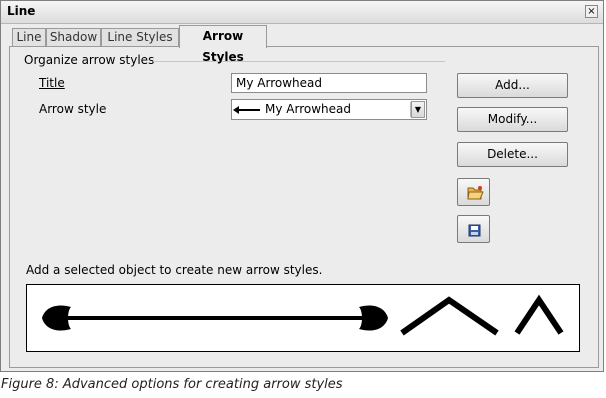 This screenshot has height=398, width=606. Describe the element at coordinates (302, 12) in the screenshot. I see `title-bar: Line ×` at that location.